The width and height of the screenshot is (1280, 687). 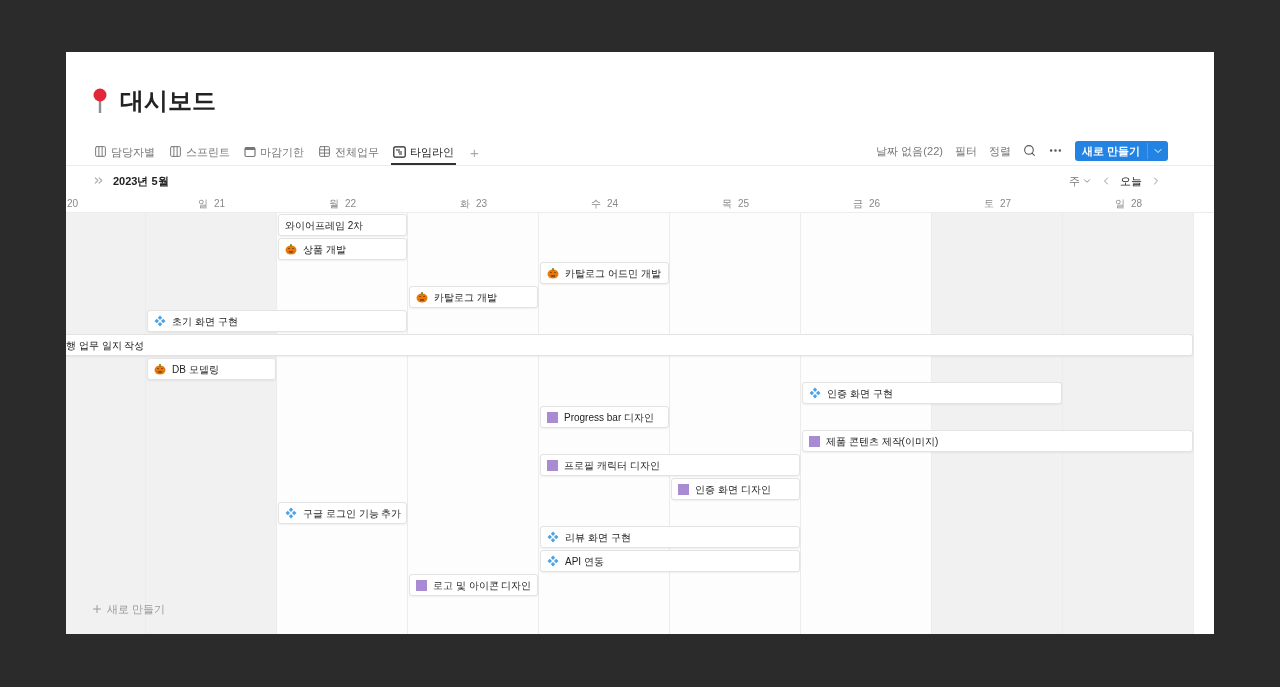 I want to click on weekday-label: 금, so click(x=857, y=204).